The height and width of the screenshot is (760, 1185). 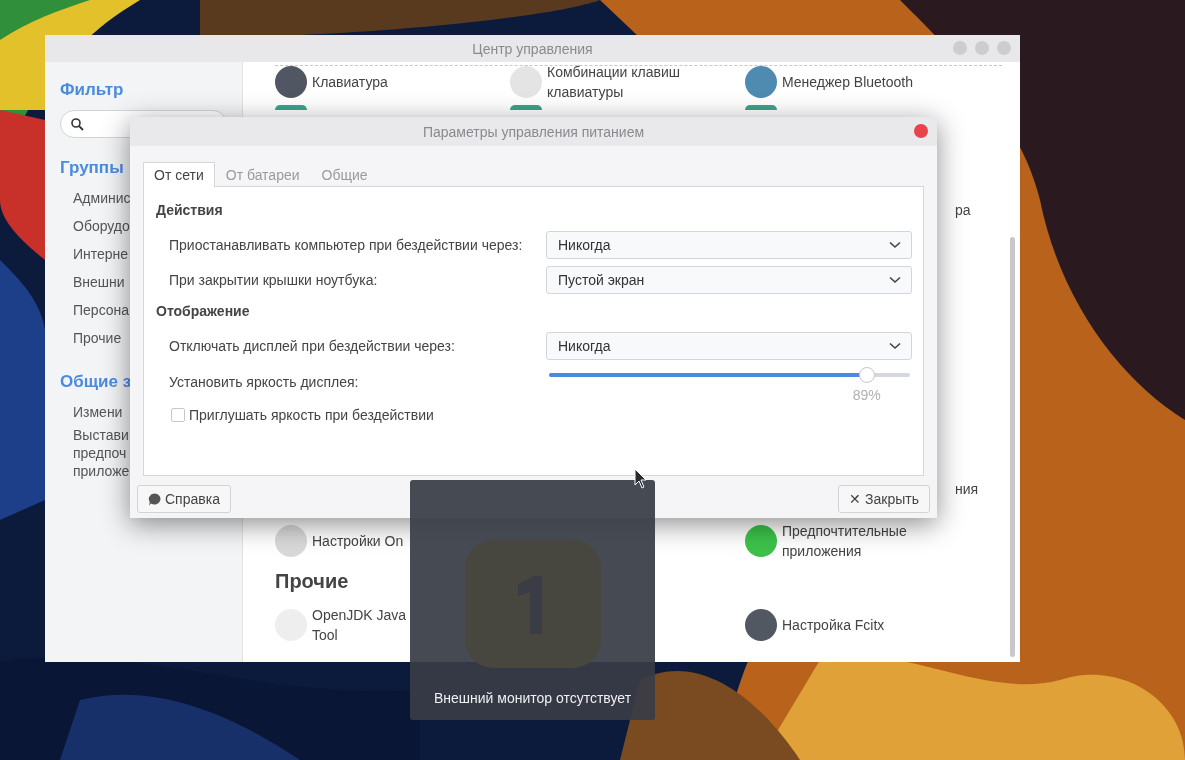 What do you see at coordinates (884, 499) in the screenshot?
I see `close-dialog-button: ✕ Закрыть` at bounding box center [884, 499].